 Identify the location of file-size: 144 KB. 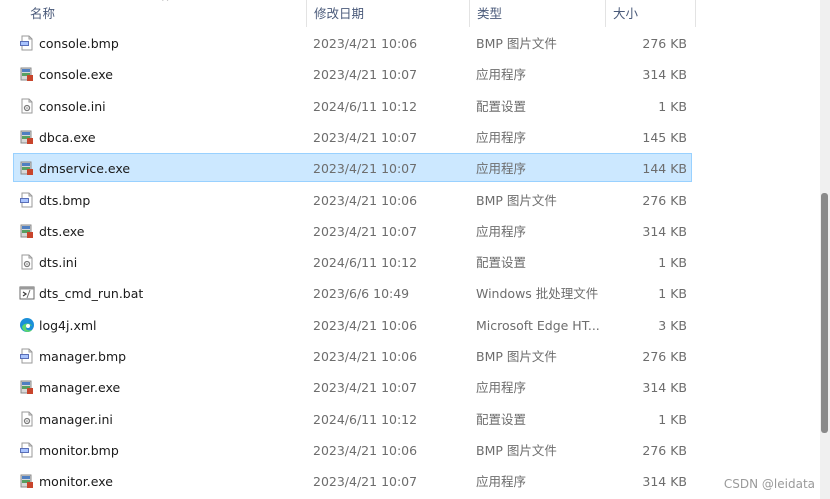
(664, 169).